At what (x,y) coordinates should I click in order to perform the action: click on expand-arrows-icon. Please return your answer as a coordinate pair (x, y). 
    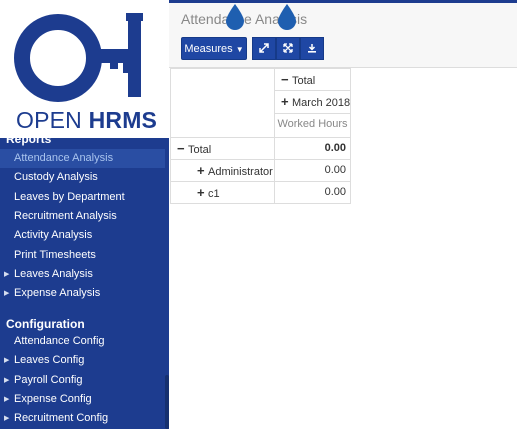
    Looking at the image, I should click on (264, 48).